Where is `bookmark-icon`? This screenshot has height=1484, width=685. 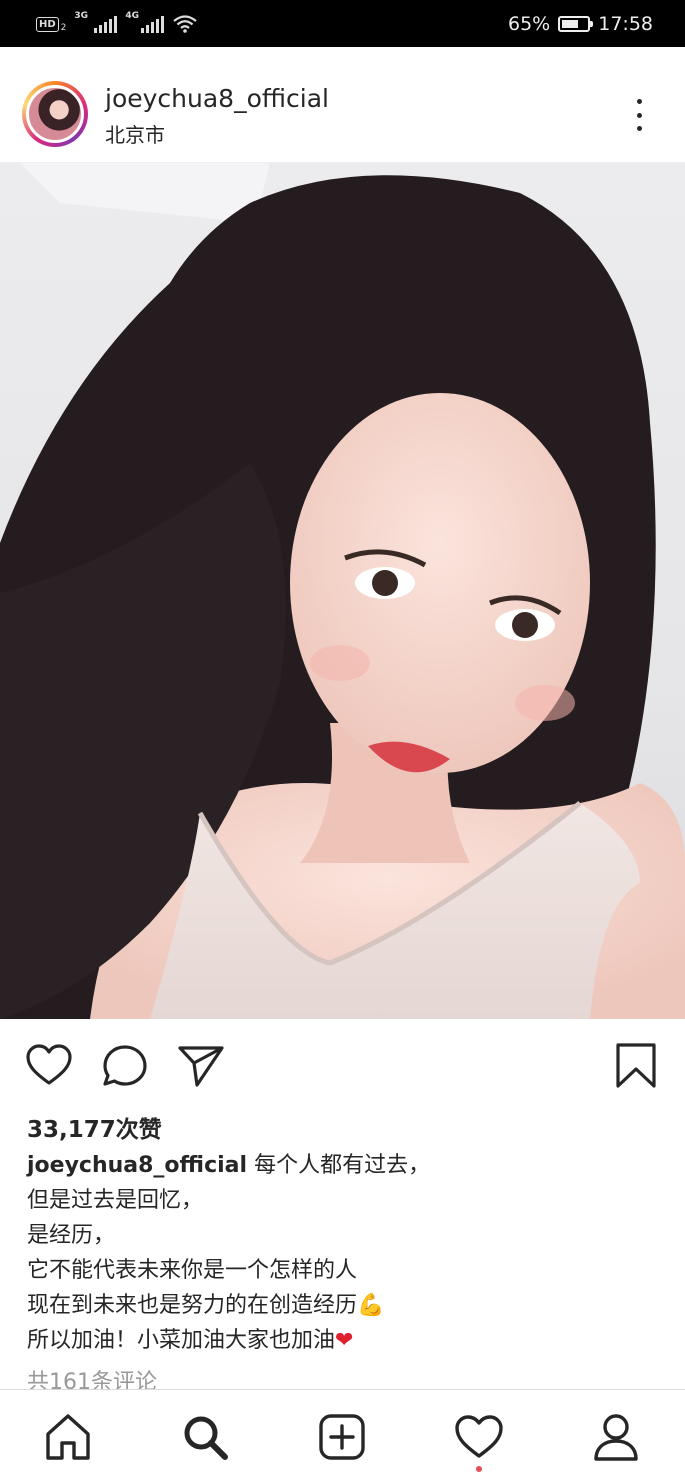 bookmark-icon is located at coordinates (636, 1066).